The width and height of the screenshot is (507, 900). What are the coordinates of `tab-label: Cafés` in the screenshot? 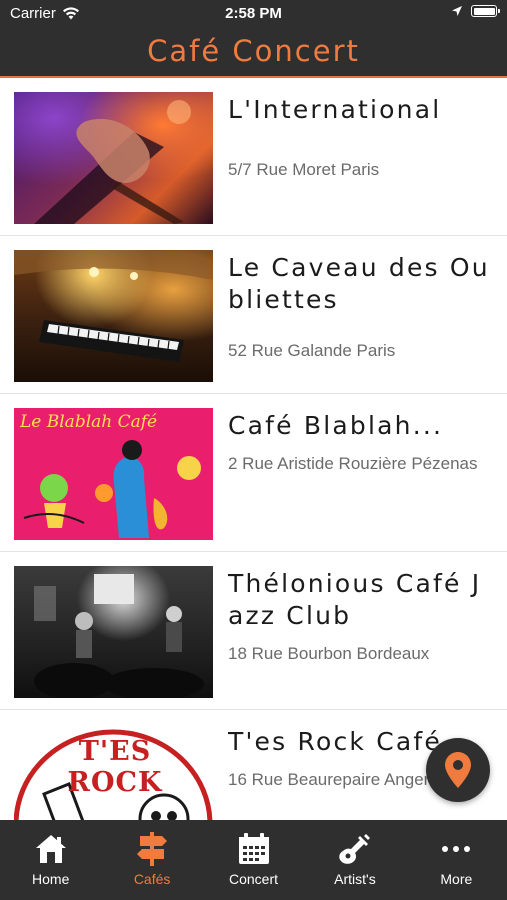 It's located at (152, 879).